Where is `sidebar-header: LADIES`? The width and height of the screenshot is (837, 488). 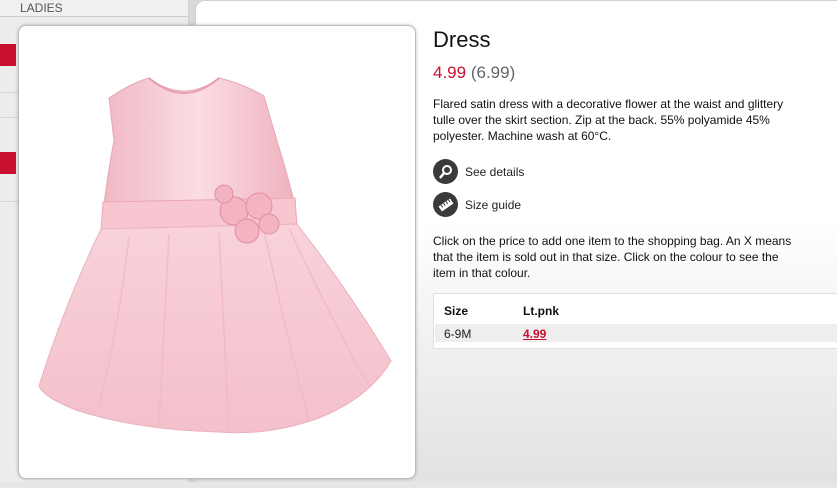 sidebar-header: LADIES is located at coordinates (94, 8).